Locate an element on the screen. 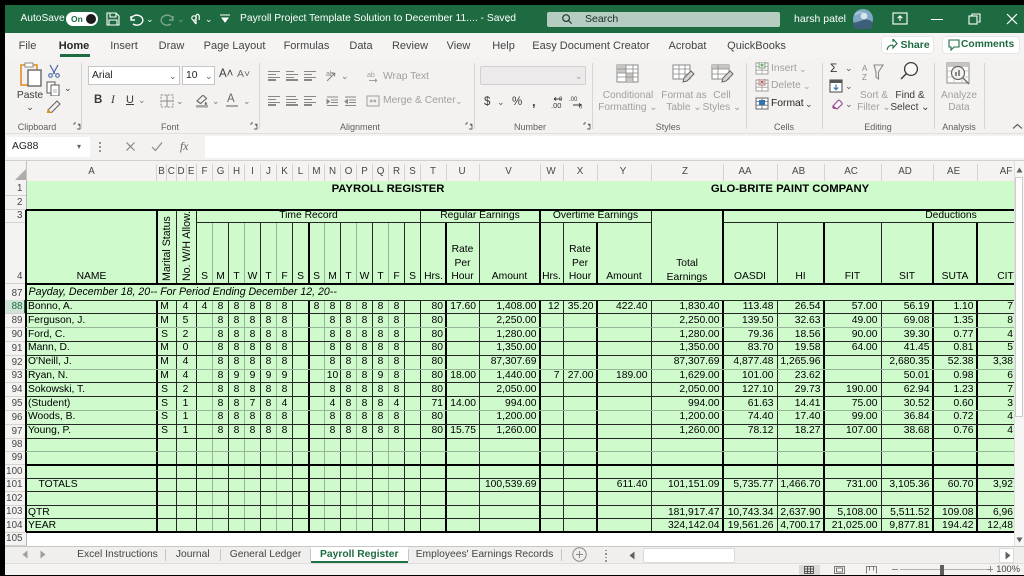  svg-text: Z is located at coordinates (864, 77).